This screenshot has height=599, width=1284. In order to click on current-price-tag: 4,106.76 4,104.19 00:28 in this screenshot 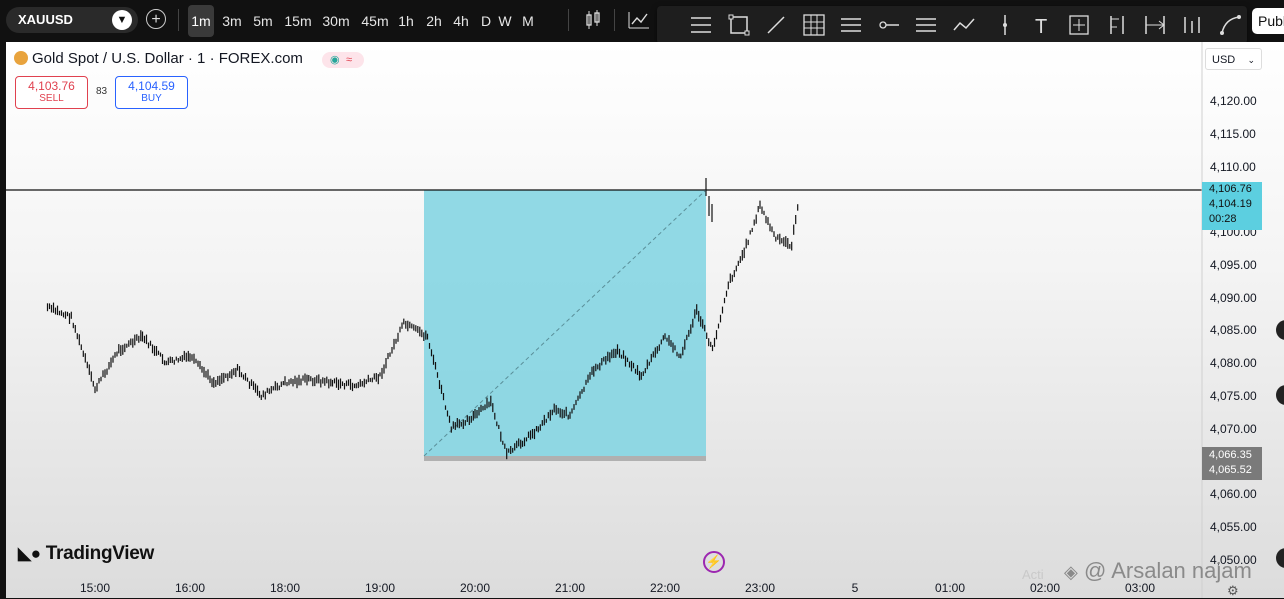, I will do `click(1232, 206)`.